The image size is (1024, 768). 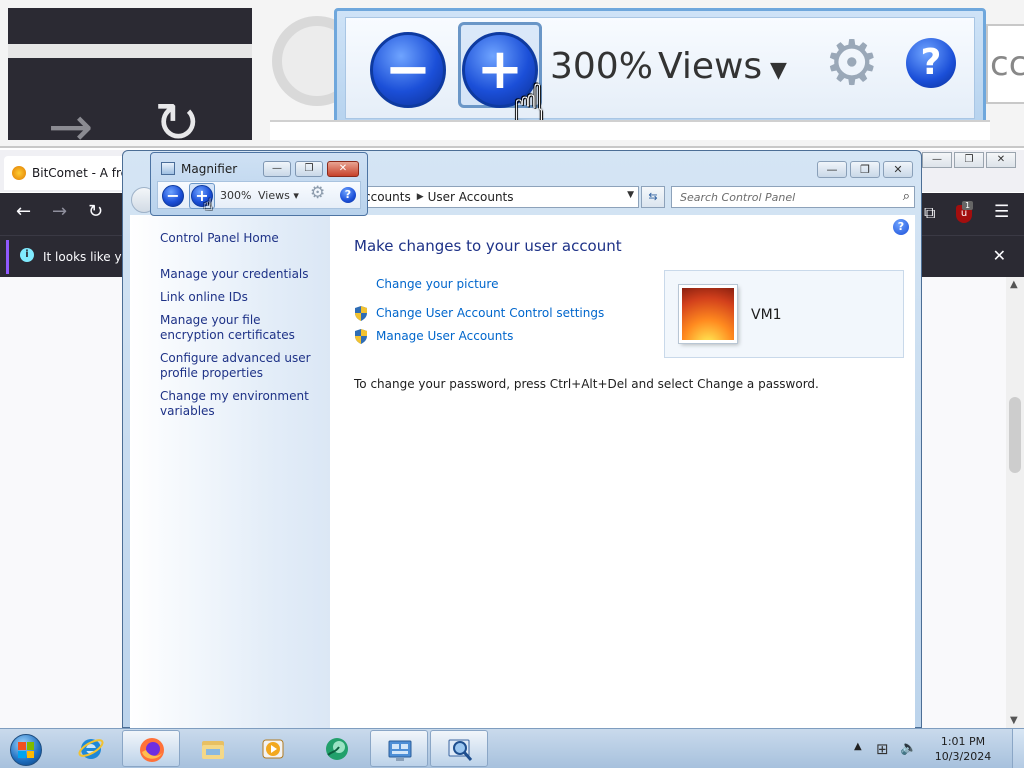 What do you see at coordinates (1014, 284) in the screenshot?
I see `scroll-up-icon: ▲` at bounding box center [1014, 284].